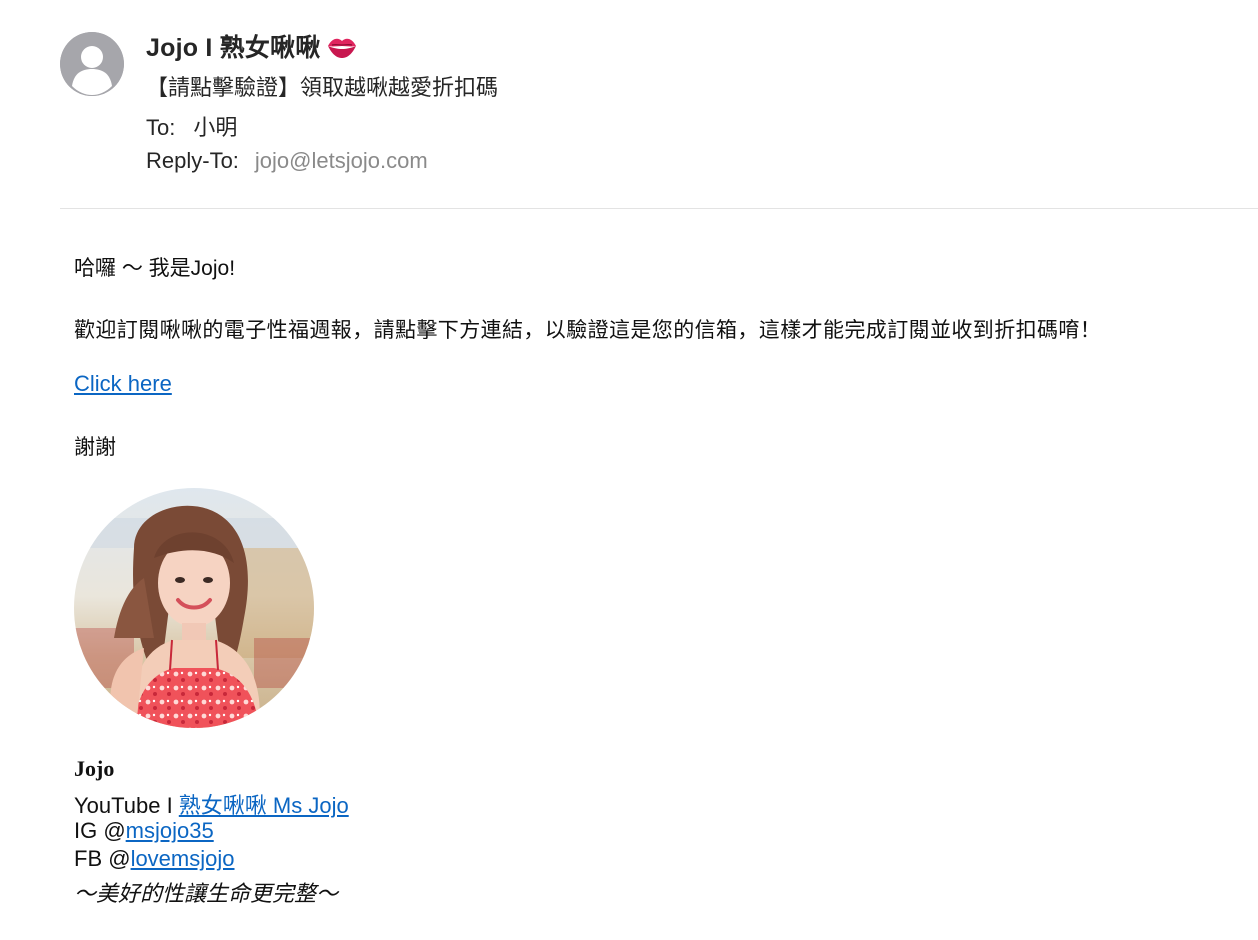  What do you see at coordinates (95, 447) in the screenshot?
I see `thanks-text: 謝謝` at bounding box center [95, 447].